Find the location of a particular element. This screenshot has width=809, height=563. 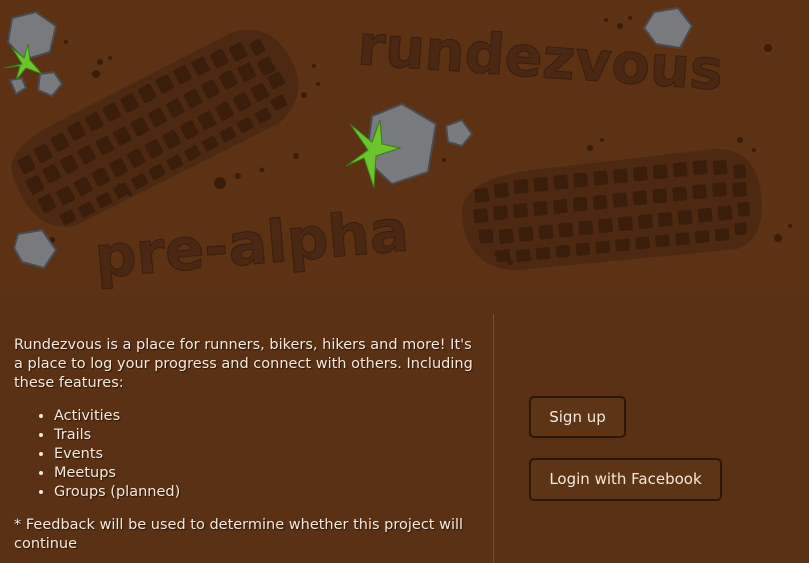

login-facebook-button: Login with Facebook is located at coordinates (625, 479).